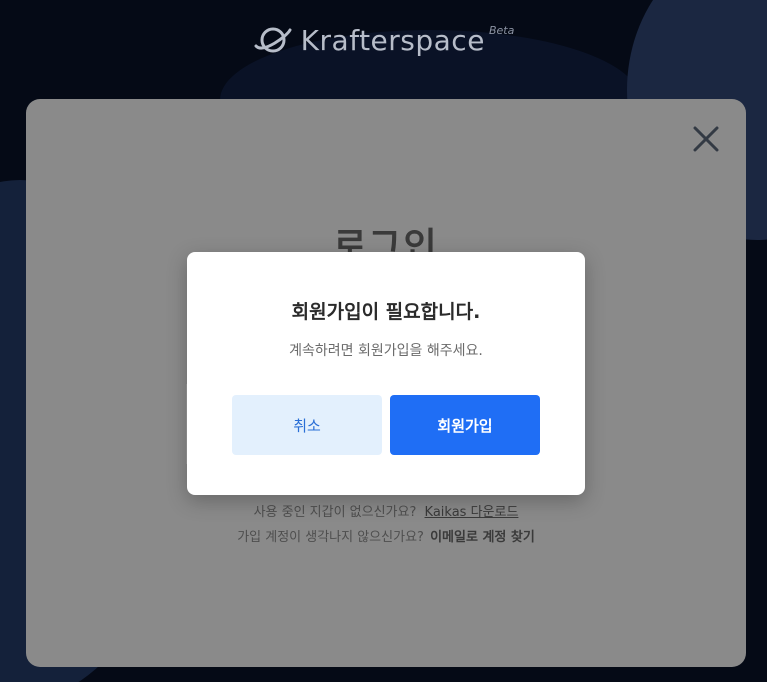 This screenshot has width=767, height=682. I want to click on find-account-link: 이메일로 계정 찾기, so click(482, 537).